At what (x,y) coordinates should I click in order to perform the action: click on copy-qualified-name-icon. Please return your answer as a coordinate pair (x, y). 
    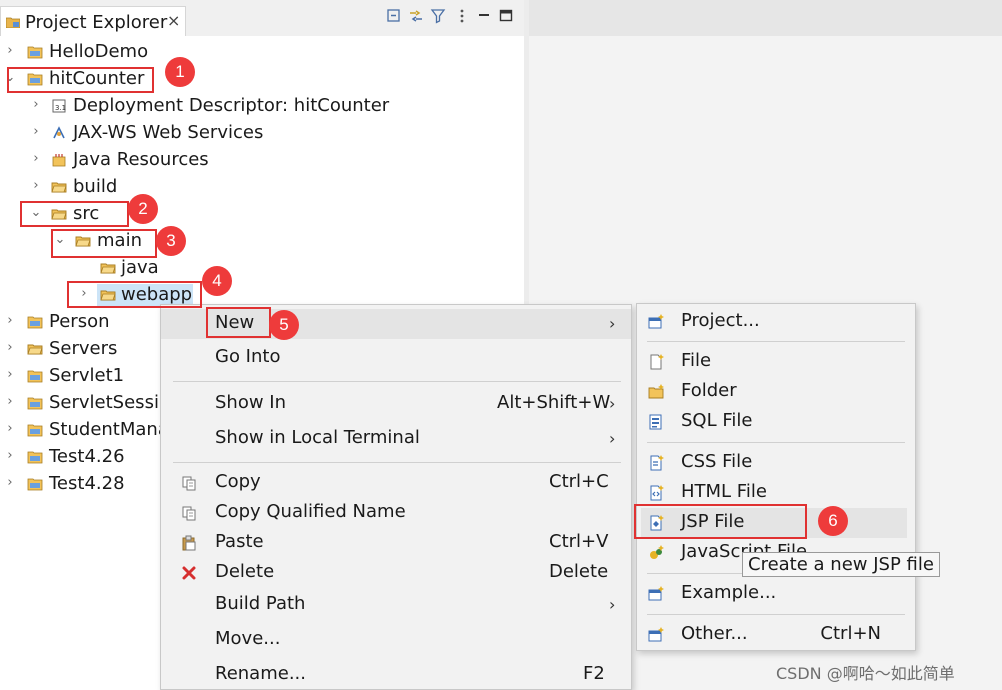
    Looking at the image, I should click on (189, 513).